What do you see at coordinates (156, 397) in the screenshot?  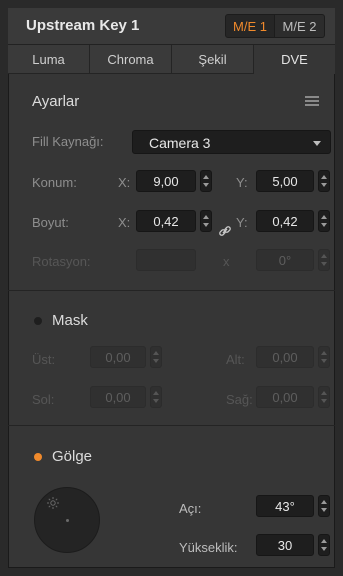 I see `mask-left-stepper` at bounding box center [156, 397].